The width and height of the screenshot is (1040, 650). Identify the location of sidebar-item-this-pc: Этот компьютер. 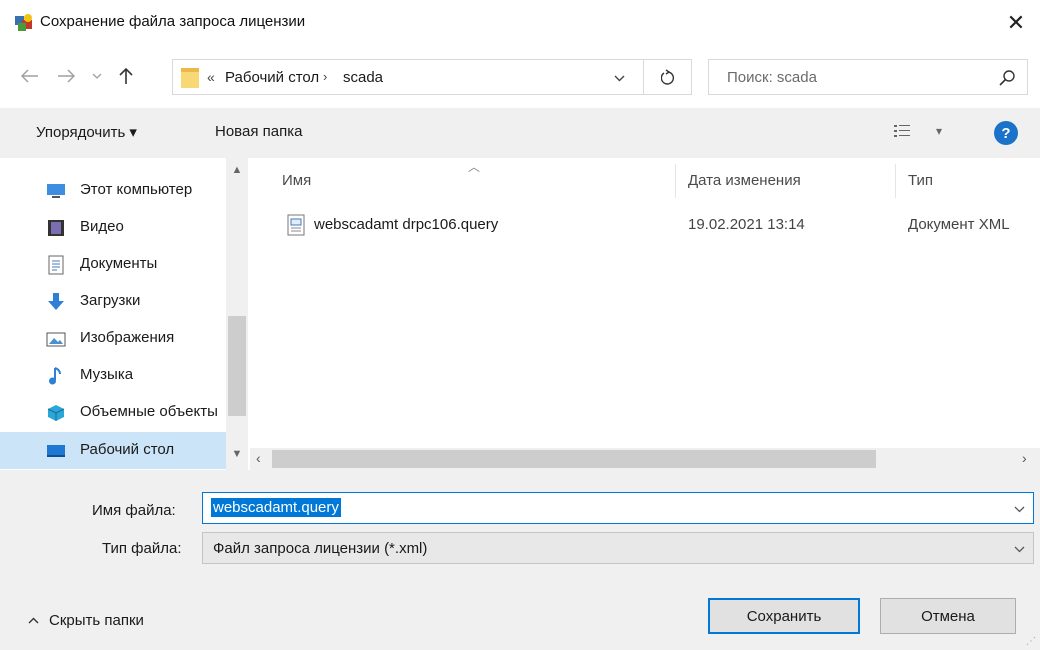
(113, 190).